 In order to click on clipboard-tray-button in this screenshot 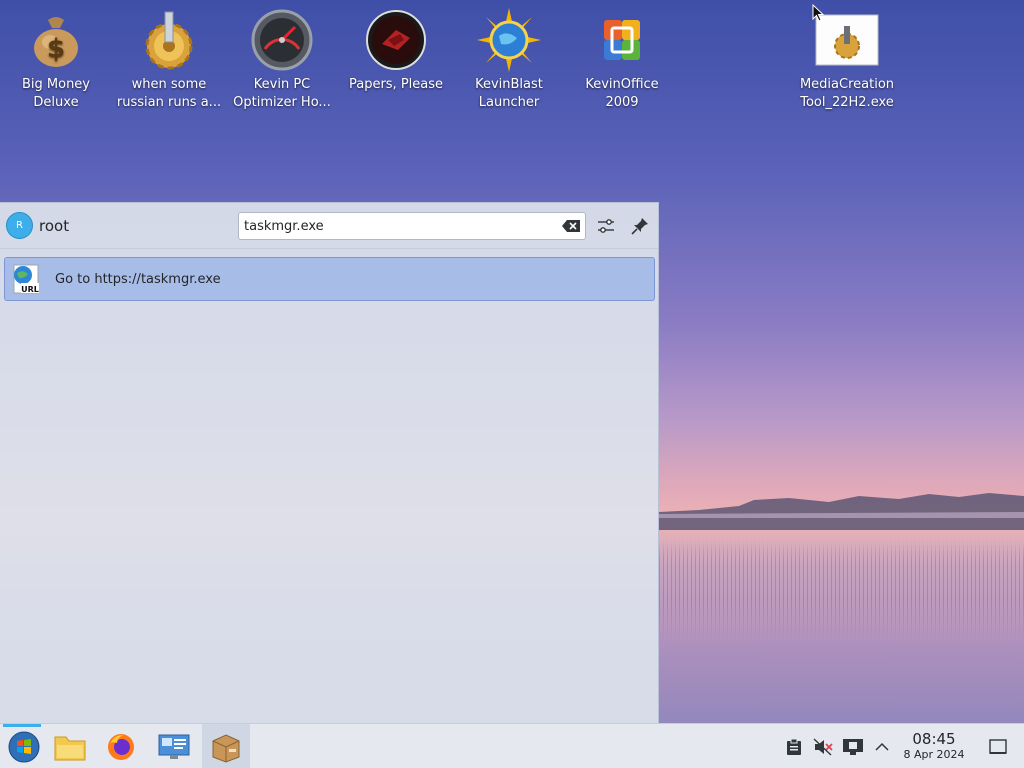, I will do `click(794, 747)`.